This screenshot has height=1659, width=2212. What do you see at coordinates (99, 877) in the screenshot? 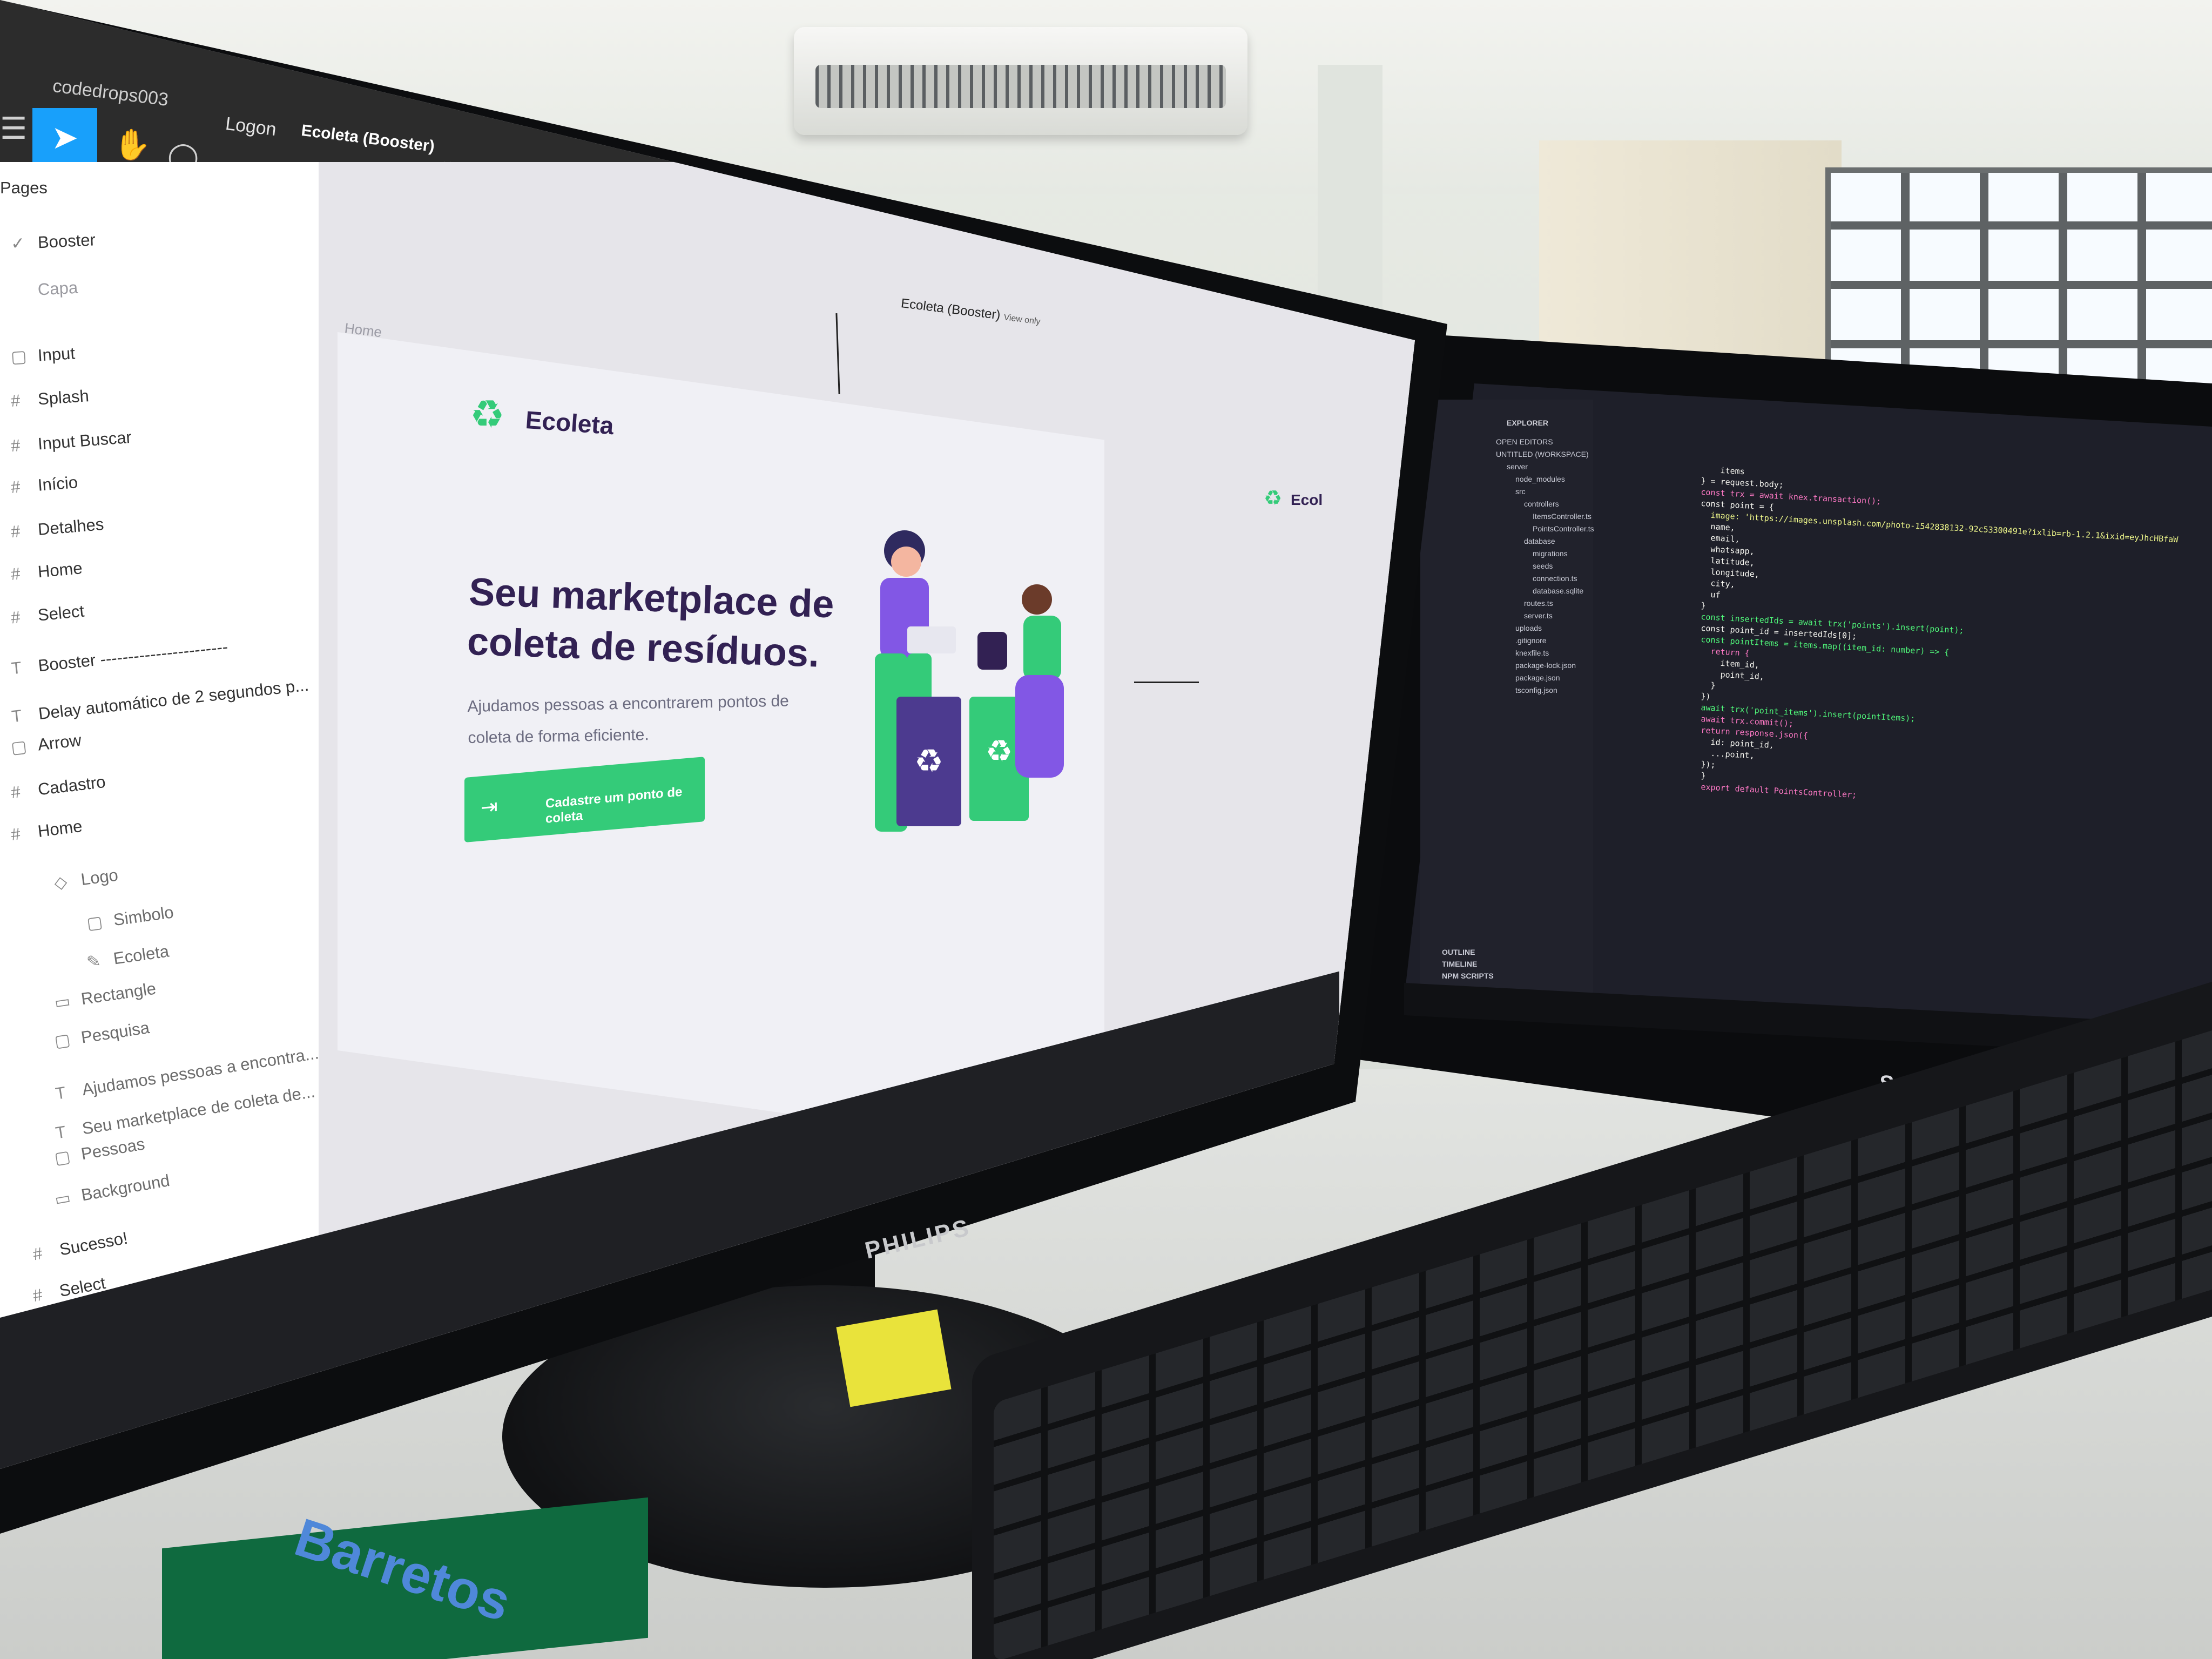
I see `layer-label: Logo` at bounding box center [99, 877].